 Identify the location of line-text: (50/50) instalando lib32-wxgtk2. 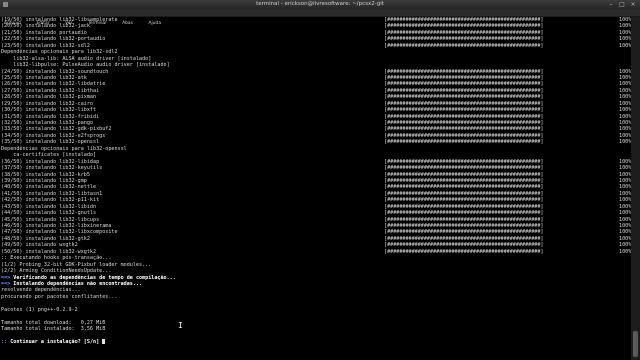
(49, 251).